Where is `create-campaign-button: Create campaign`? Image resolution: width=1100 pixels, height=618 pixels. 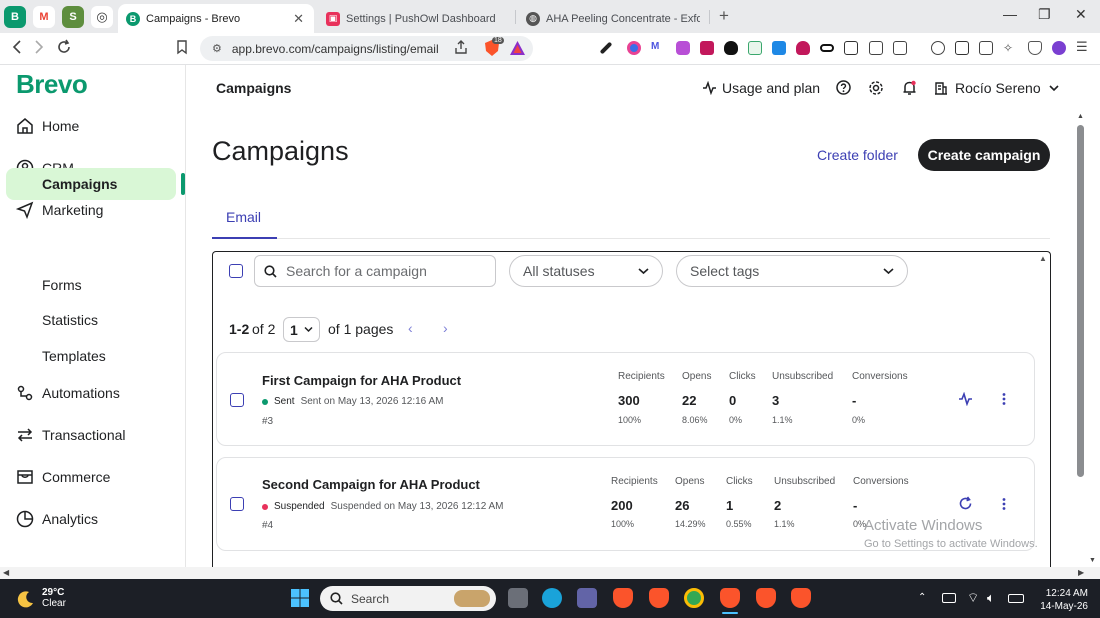
create-campaign-button: Create campaign is located at coordinates (984, 155).